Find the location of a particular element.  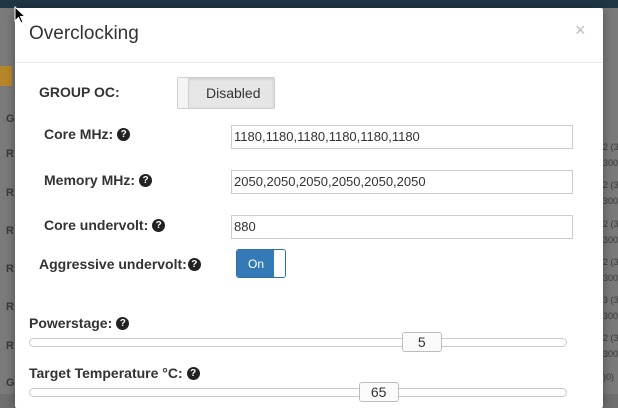

group-oc-toggle: Disabled is located at coordinates (226, 93).